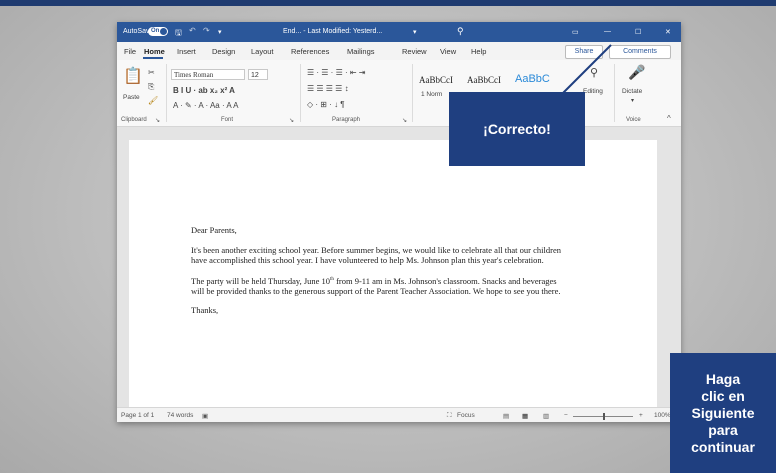 This screenshot has width=776, height=473. I want to click on next-line-1: Haga, so click(723, 378).